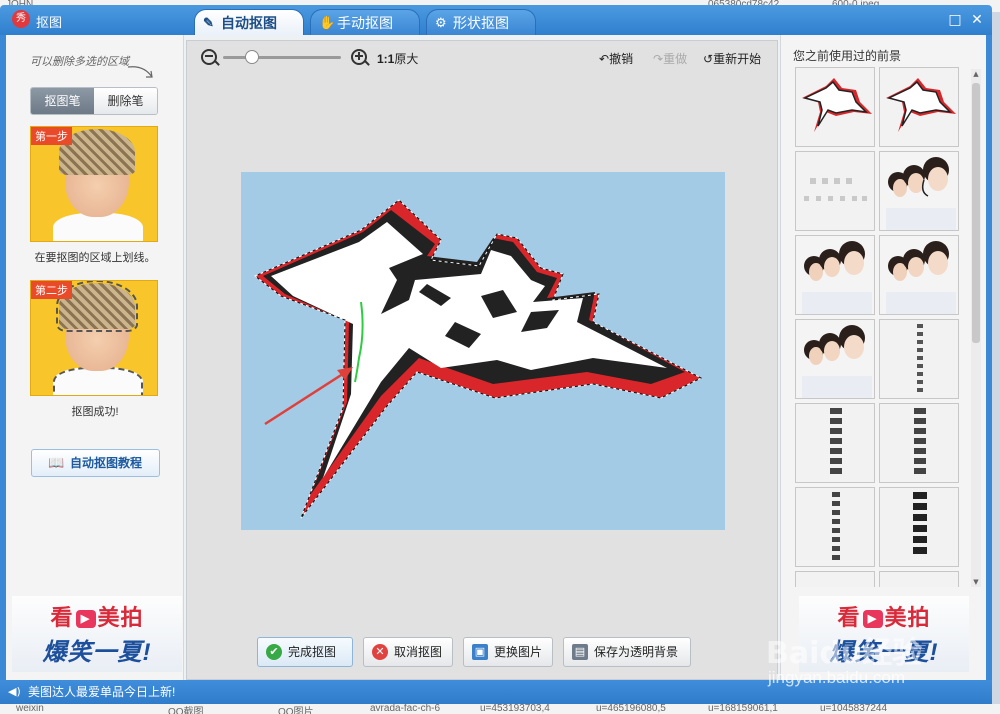 Image resolution: width=1000 pixels, height=714 pixels. What do you see at coordinates (282, 57) in the screenshot?
I see `zoom-slider` at bounding box center [282, 57].